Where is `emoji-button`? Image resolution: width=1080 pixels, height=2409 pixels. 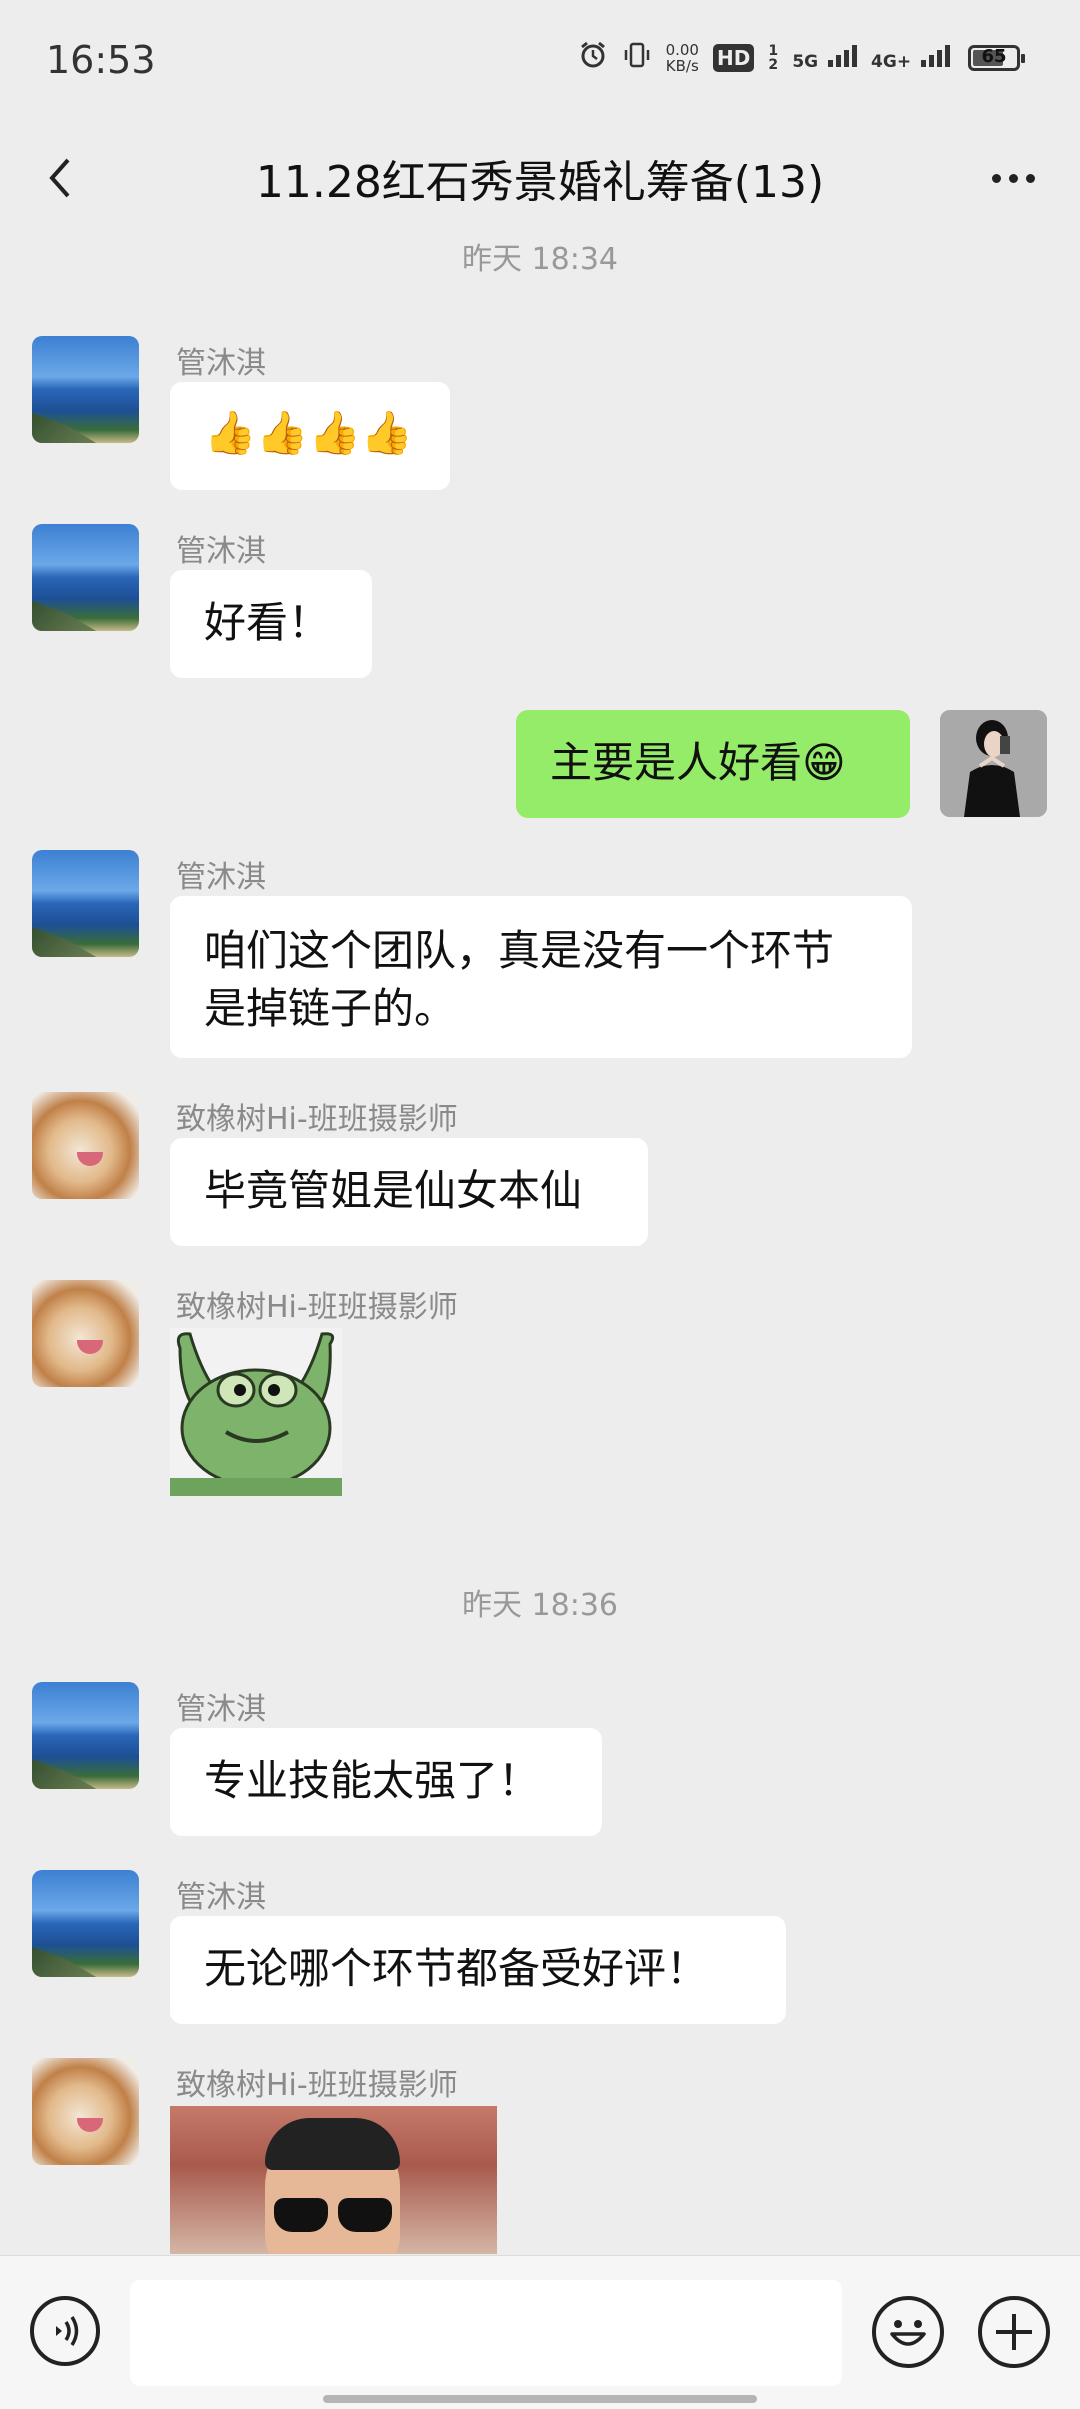
emoji-button is located at coordinates (908, 2332).